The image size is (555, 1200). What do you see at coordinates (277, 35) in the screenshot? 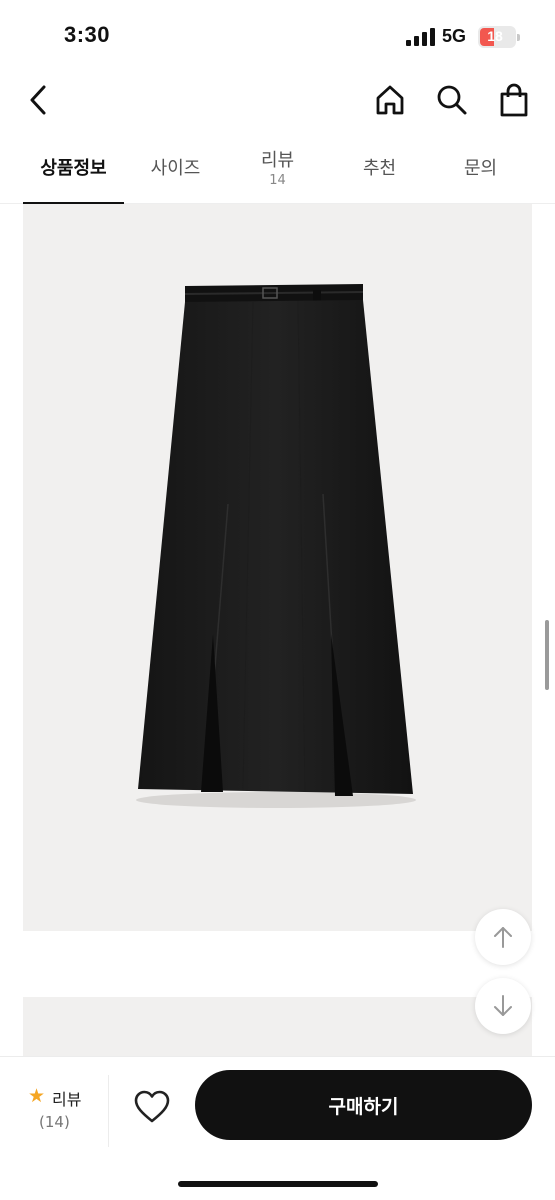
I see `status-bar: 3:30 5G 18` at bounding box center [277, 35].